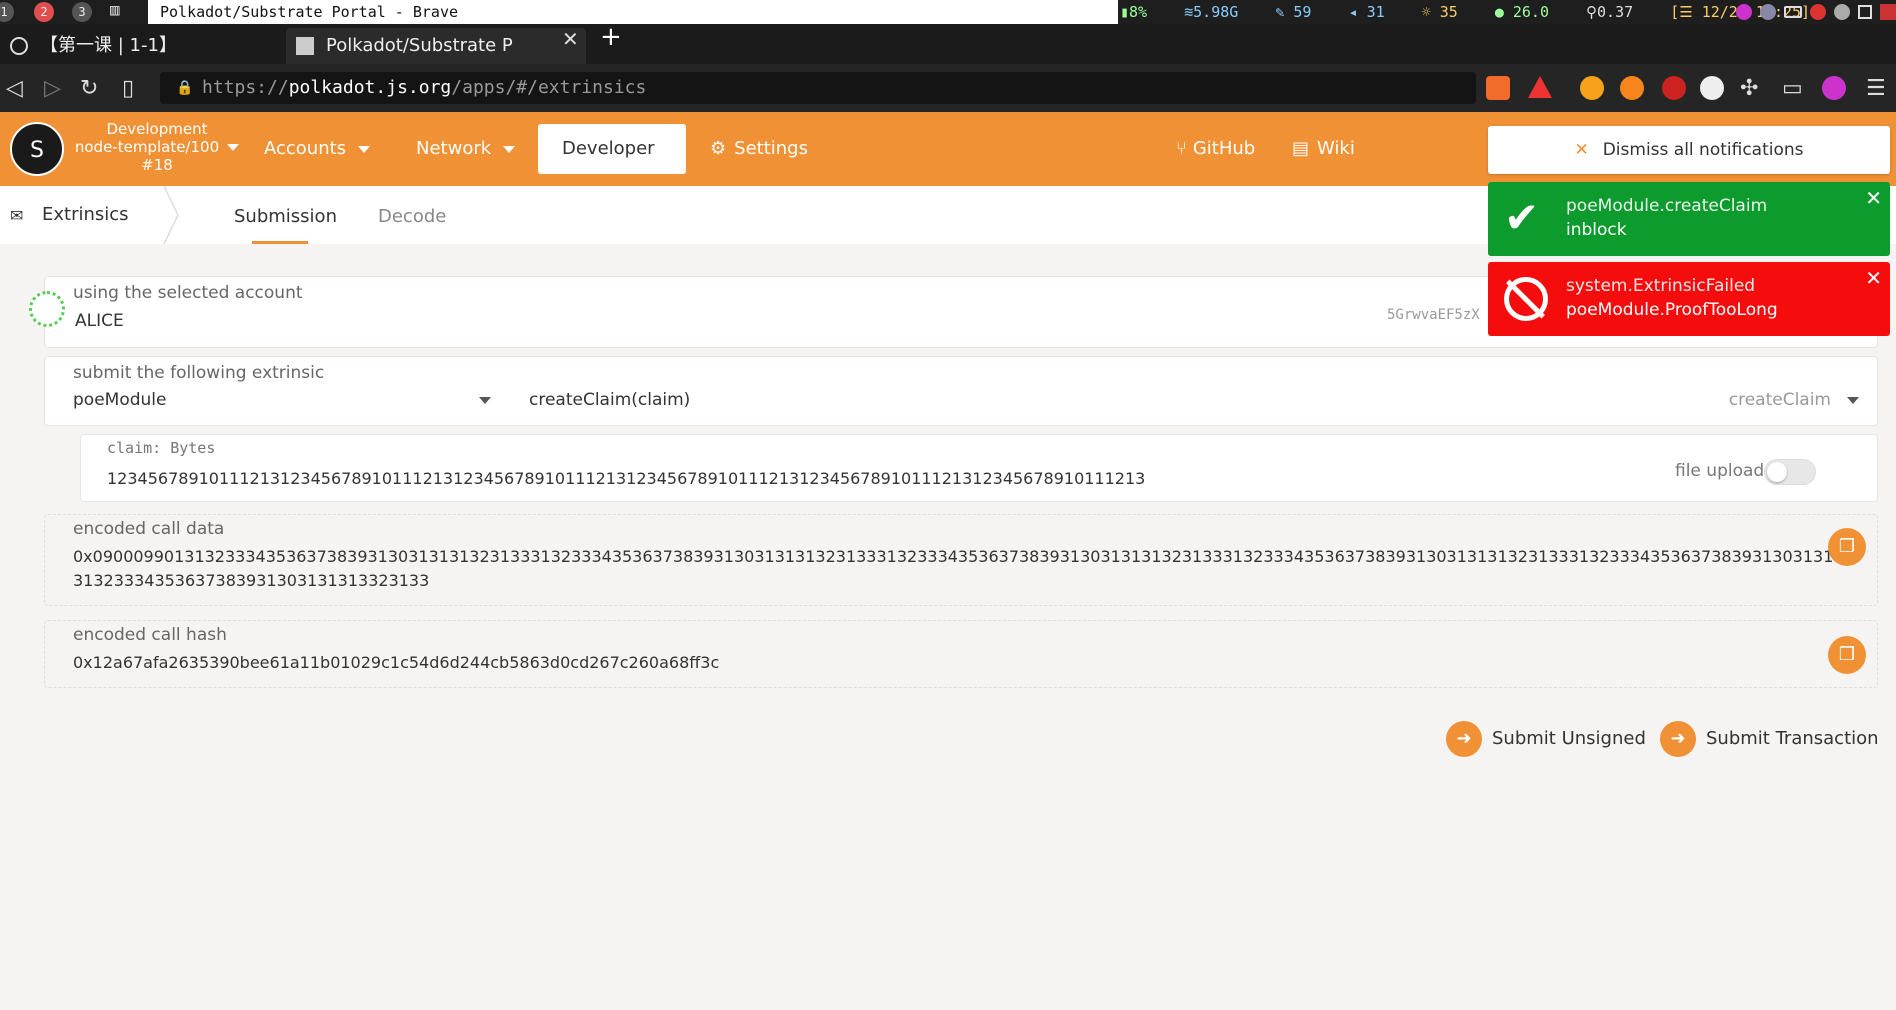 This screenshot has width=1896, height=1010. What do you see at coordinates (1610, 12) in the screenshot?
I see `load-status: ⚲0.37` at bounding box center [1610, 12].